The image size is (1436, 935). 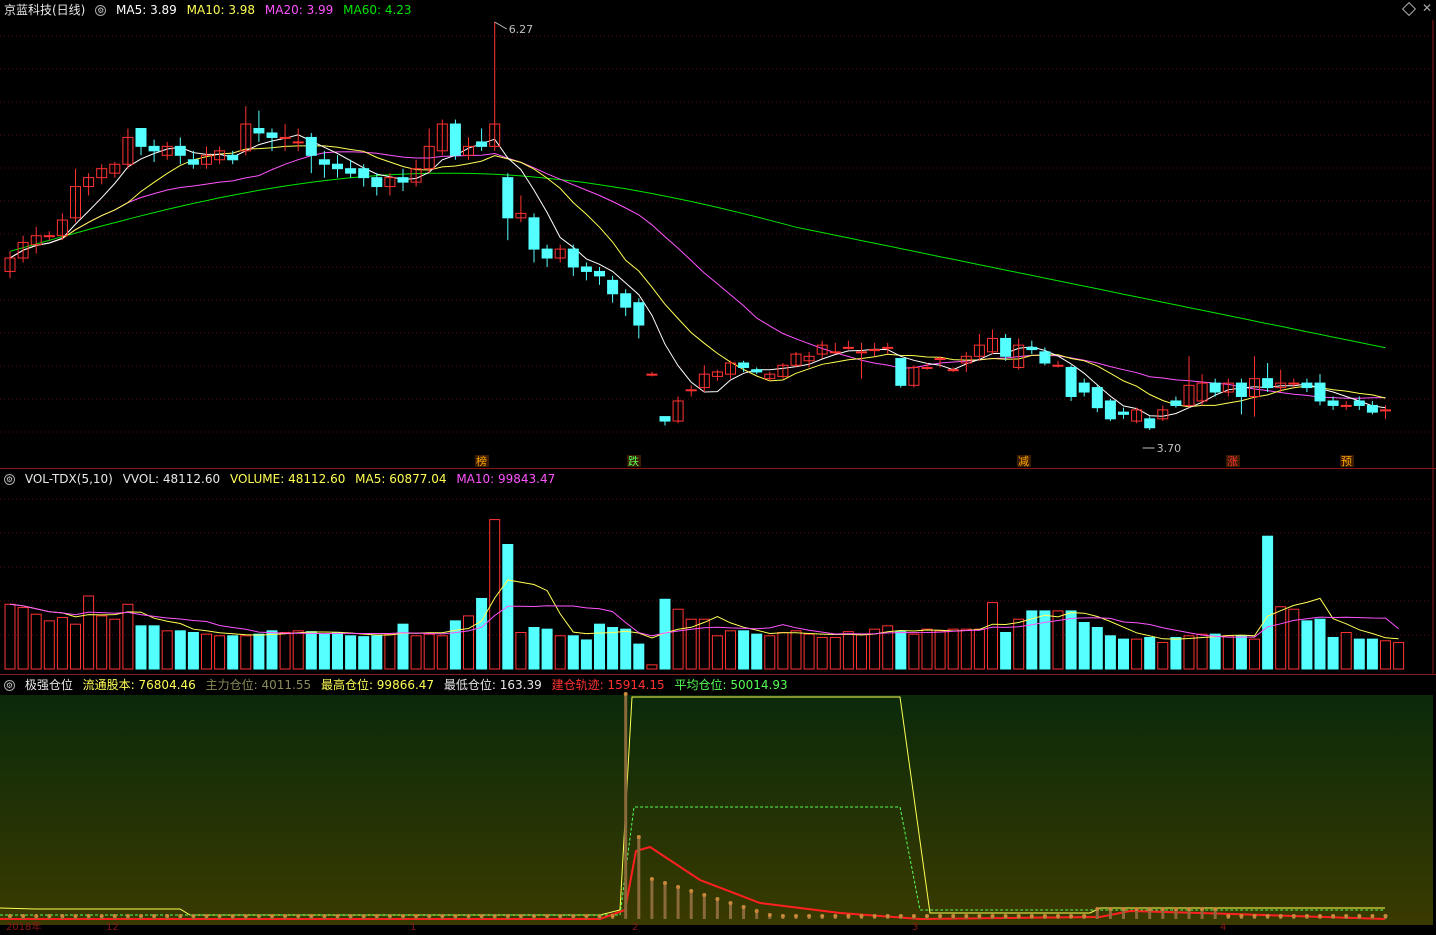 What do you see at coordinates (49, 685) in the screenshot?
I see `ind-title: 极强仓位` at bounding box center [49, 685].